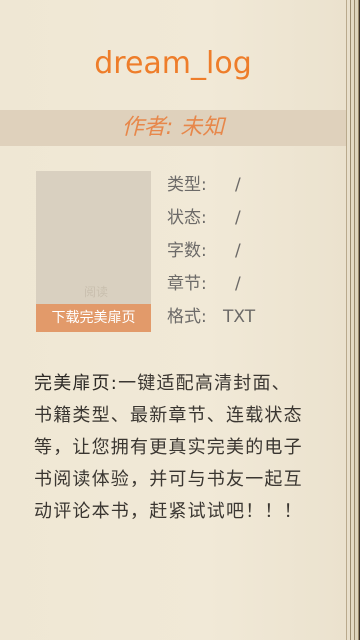  What do you see at coordinates (187, 218) in the screenshot?
I see `meta-key: 状态:` at bounding box center [187, 218].